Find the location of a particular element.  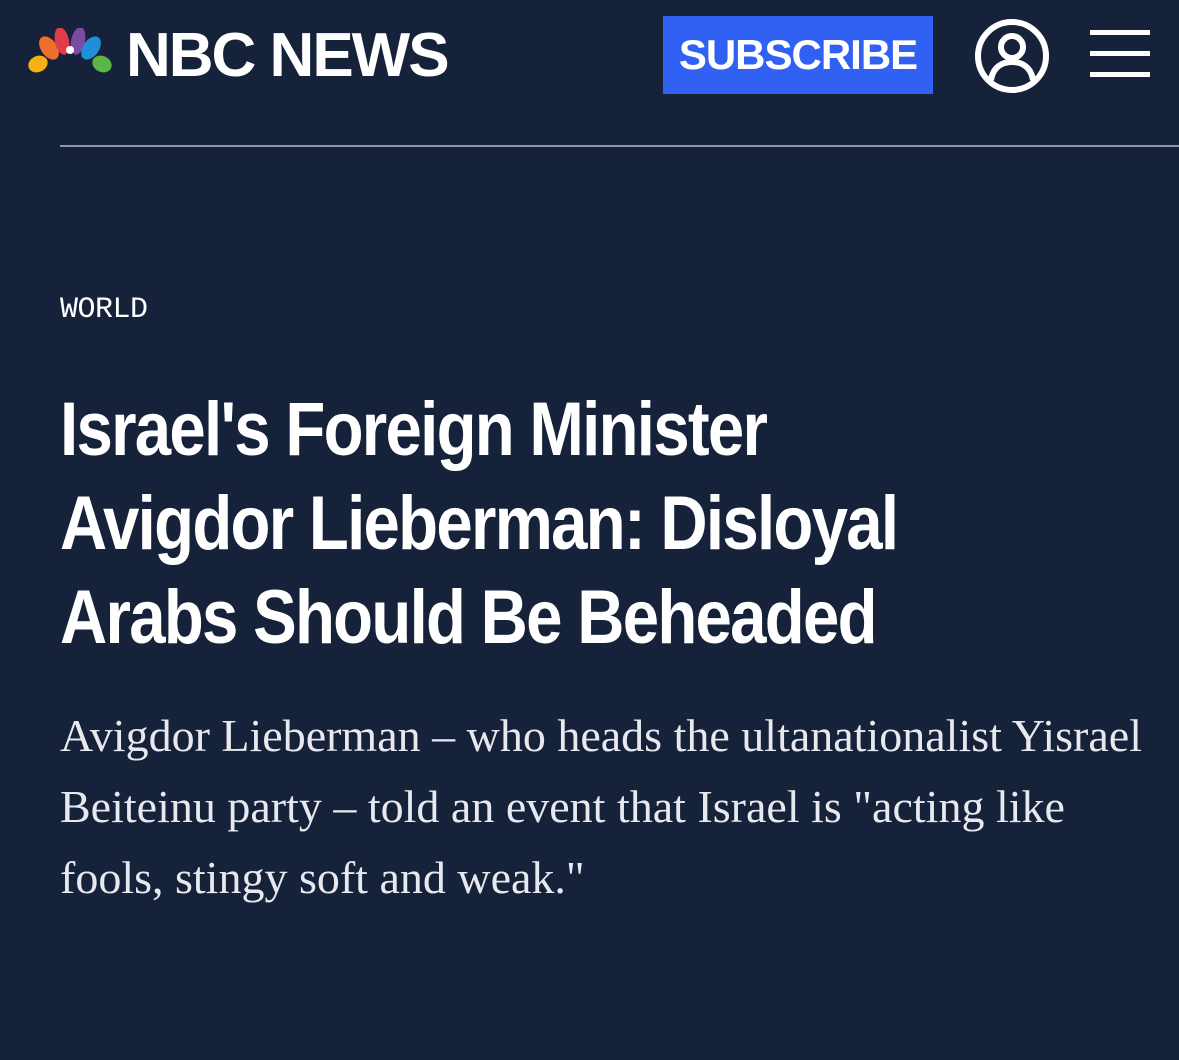

nbc-news-logo-link: NBC NEWS is located at coordinates (239, 55).